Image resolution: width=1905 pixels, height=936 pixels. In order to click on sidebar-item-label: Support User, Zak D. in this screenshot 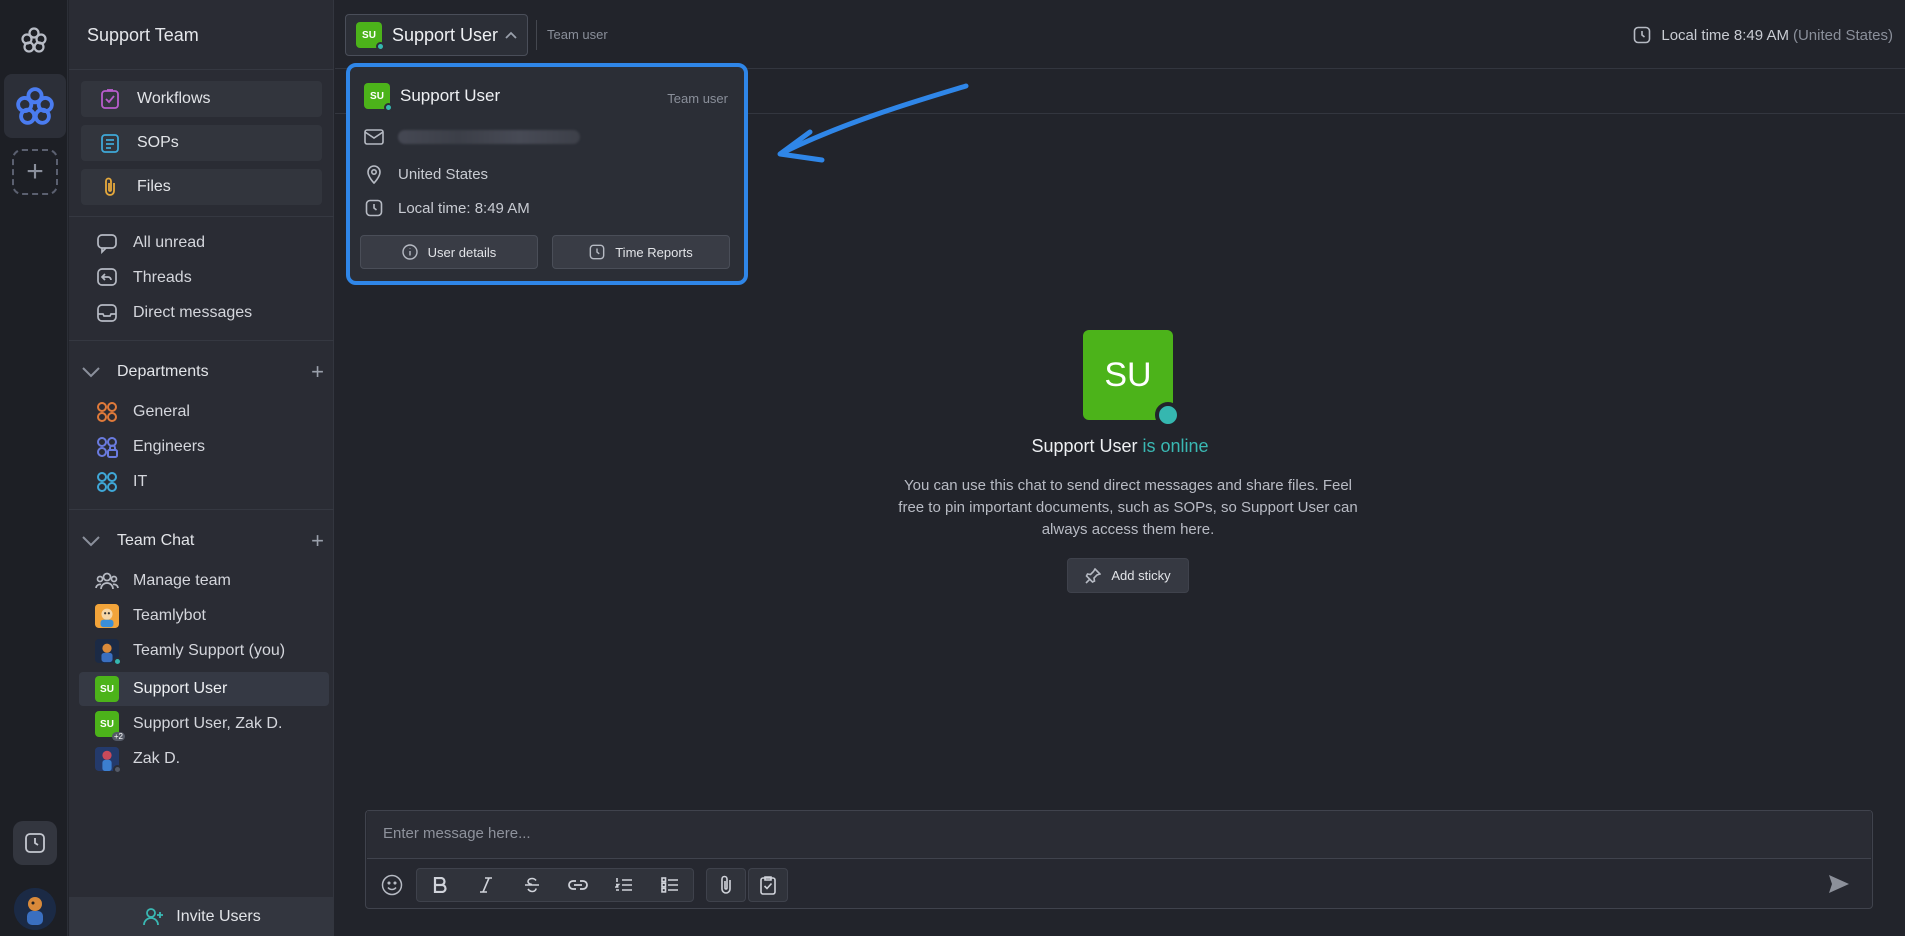, I will do `click(208, 723)`.